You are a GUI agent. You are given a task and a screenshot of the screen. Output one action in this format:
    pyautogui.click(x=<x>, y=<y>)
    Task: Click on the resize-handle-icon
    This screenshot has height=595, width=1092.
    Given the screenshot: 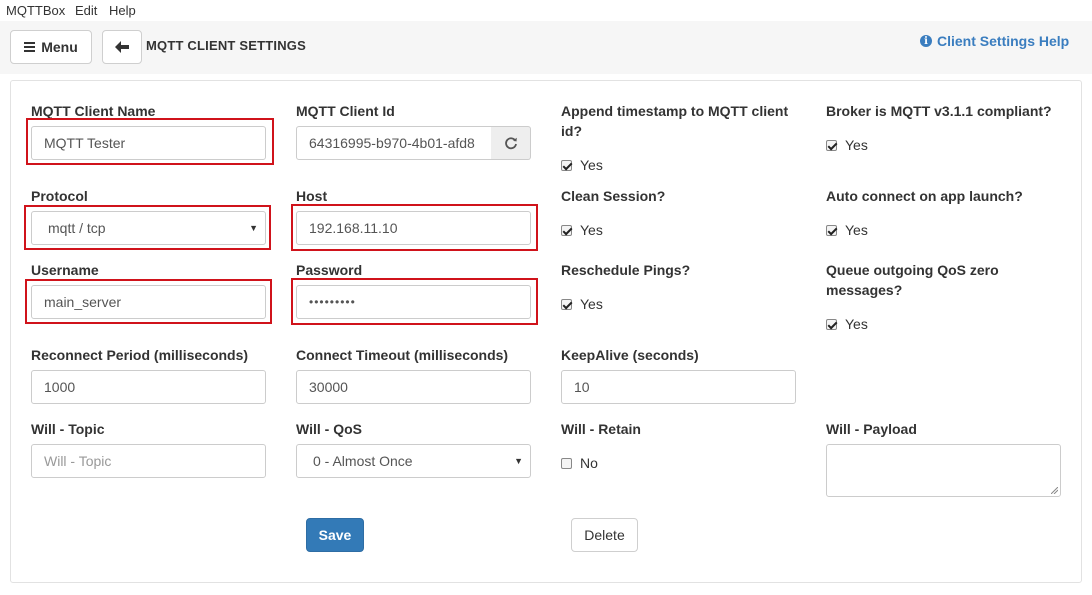 What is the action you would take?
    pyautogui.click(x=1054, y=490)
    